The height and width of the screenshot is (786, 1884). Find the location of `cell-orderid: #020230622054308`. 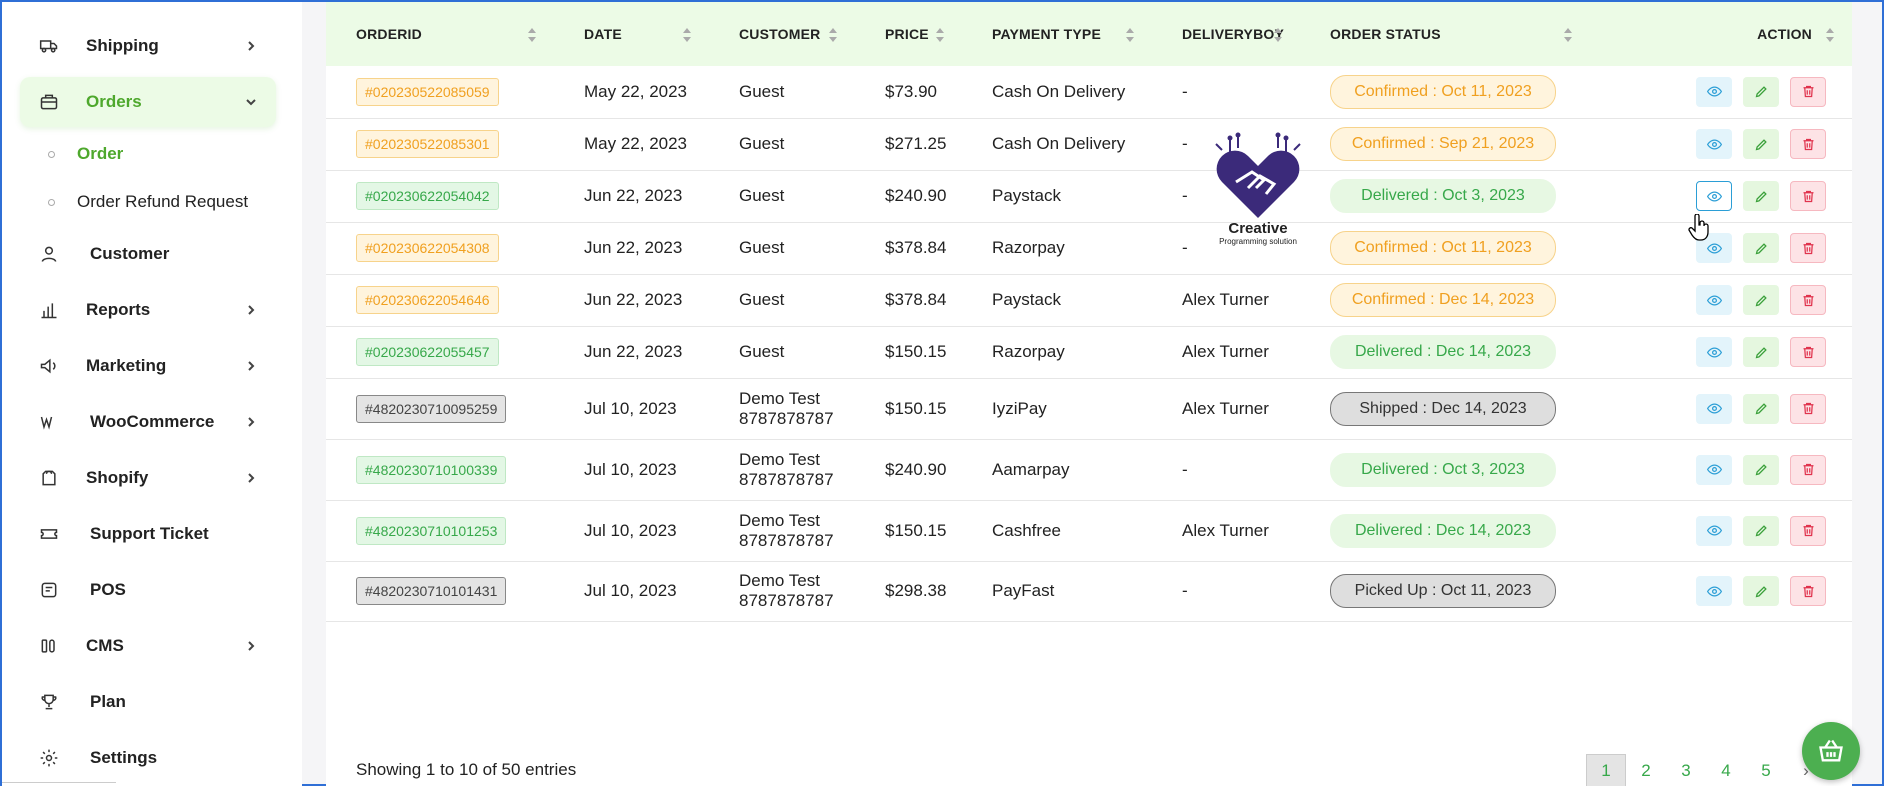

cell-orderid: #020230622054308 is located at coordinates (440, 248).